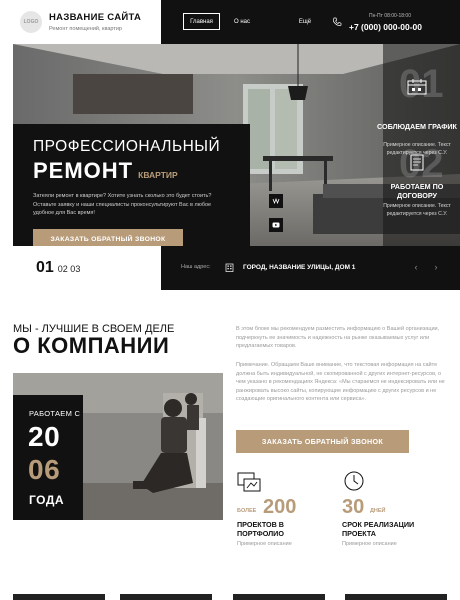  I want to click on site-title: НАЗВАНИЕ САЙТА, so click(95, 17).